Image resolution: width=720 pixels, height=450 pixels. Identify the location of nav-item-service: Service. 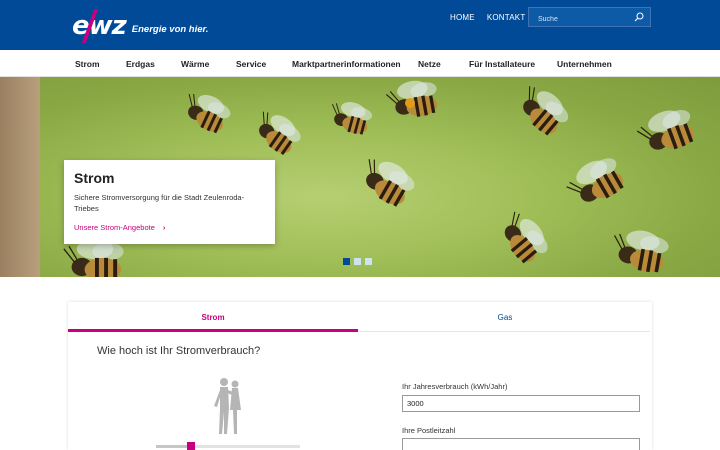
(251, 64).